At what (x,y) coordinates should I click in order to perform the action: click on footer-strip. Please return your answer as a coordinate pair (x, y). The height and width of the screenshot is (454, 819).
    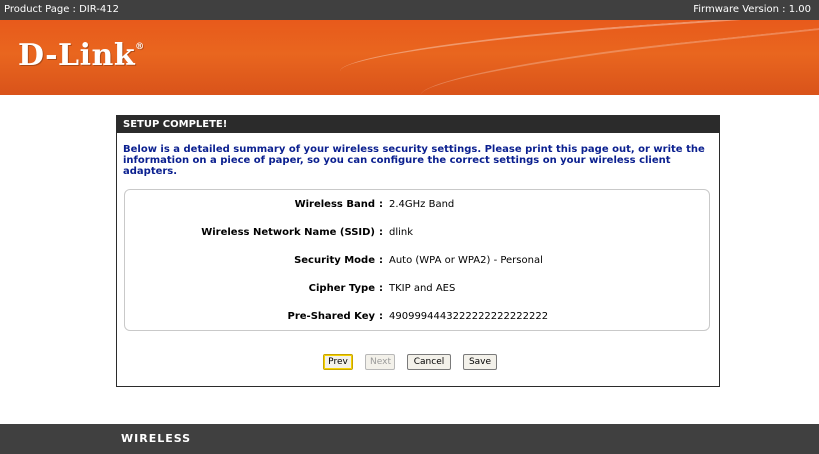
    Looking at the image, I should click on (58, 439).